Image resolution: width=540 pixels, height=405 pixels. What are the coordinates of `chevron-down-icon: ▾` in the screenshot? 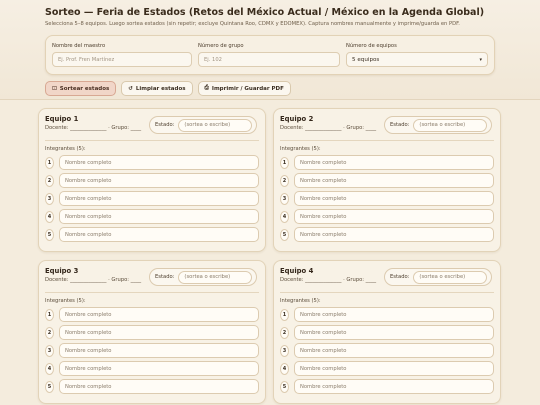 It's located at (481, 59).